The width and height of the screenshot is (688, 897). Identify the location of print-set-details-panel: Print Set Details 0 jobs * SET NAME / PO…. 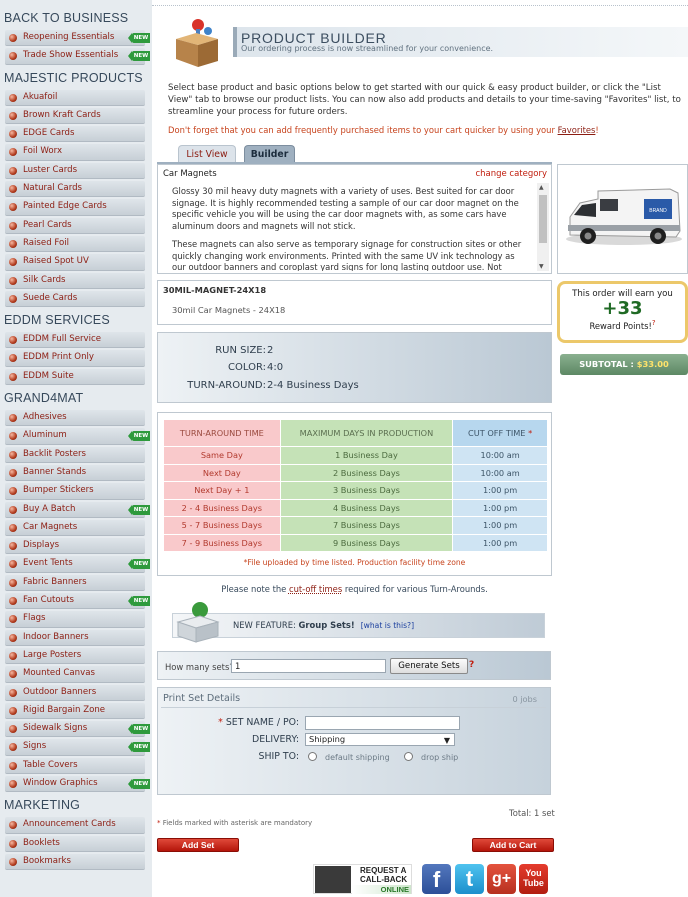
(354, 741).